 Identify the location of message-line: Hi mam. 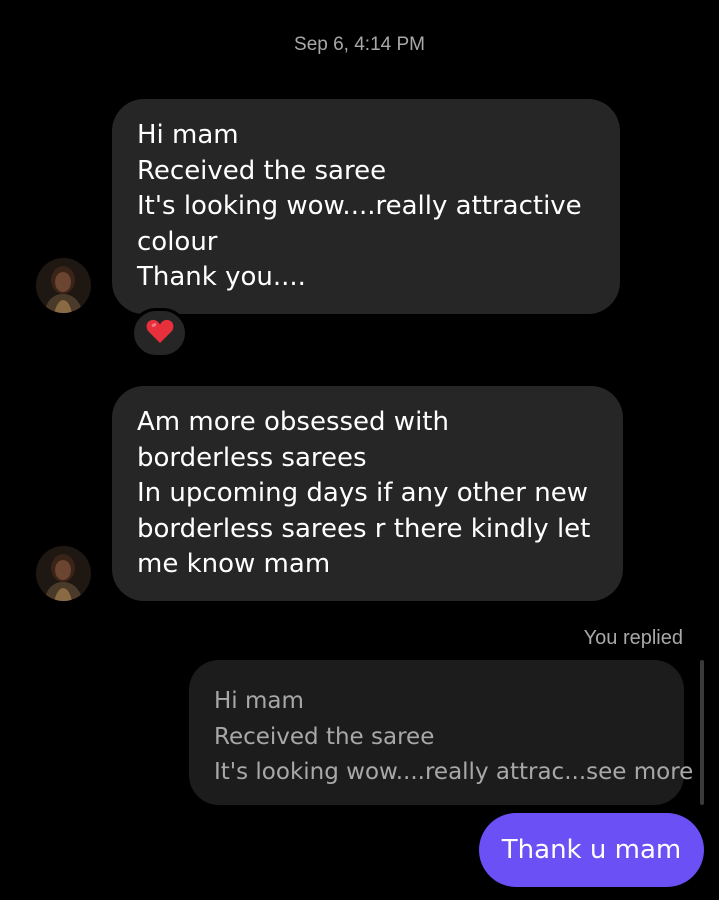
(188, 135).